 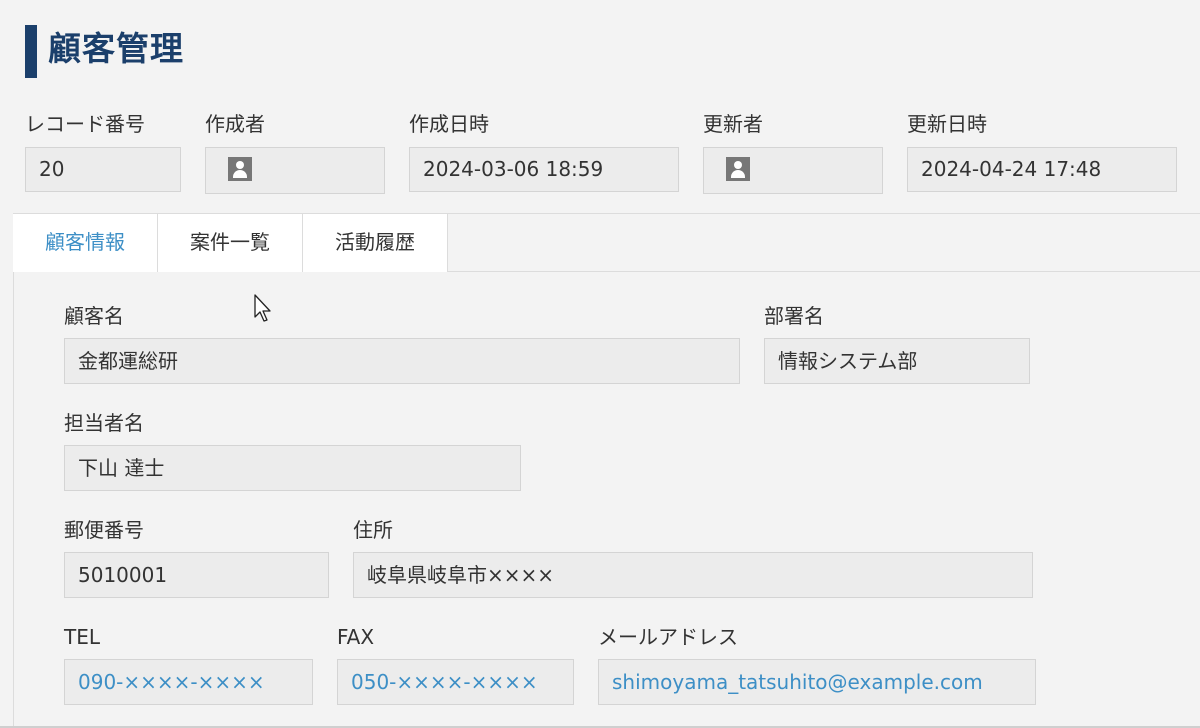 What do you see at coordinates (85, 124) in the screenshot?
I see `record-number-label: レコード番号` at bounding box center [85, 124].